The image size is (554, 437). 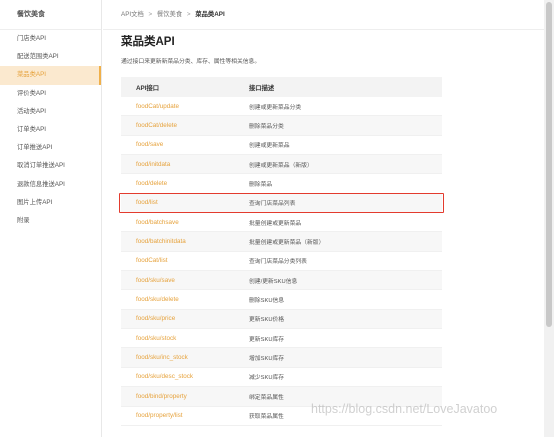 I want to click on api-description: 减少SKU库存, so click(x=267, y=378).